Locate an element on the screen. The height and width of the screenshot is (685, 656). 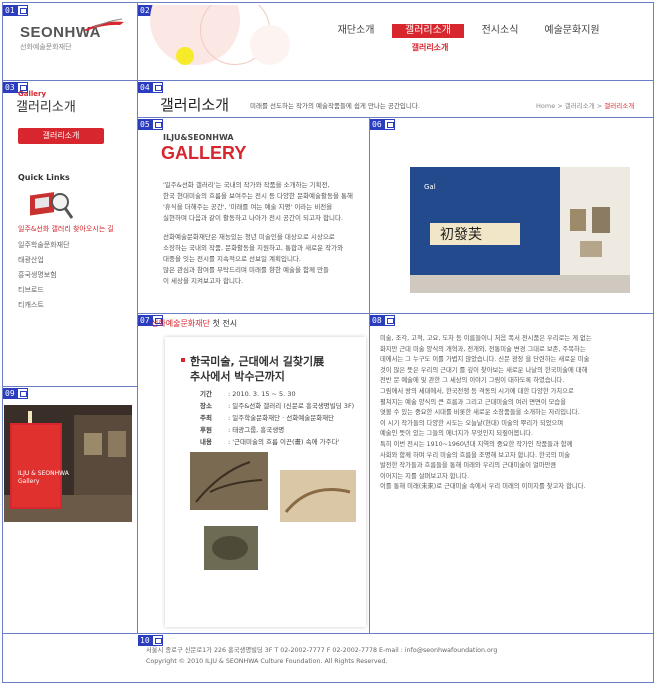
svg-text: 初發芙 is located at coordinates (461, 234).